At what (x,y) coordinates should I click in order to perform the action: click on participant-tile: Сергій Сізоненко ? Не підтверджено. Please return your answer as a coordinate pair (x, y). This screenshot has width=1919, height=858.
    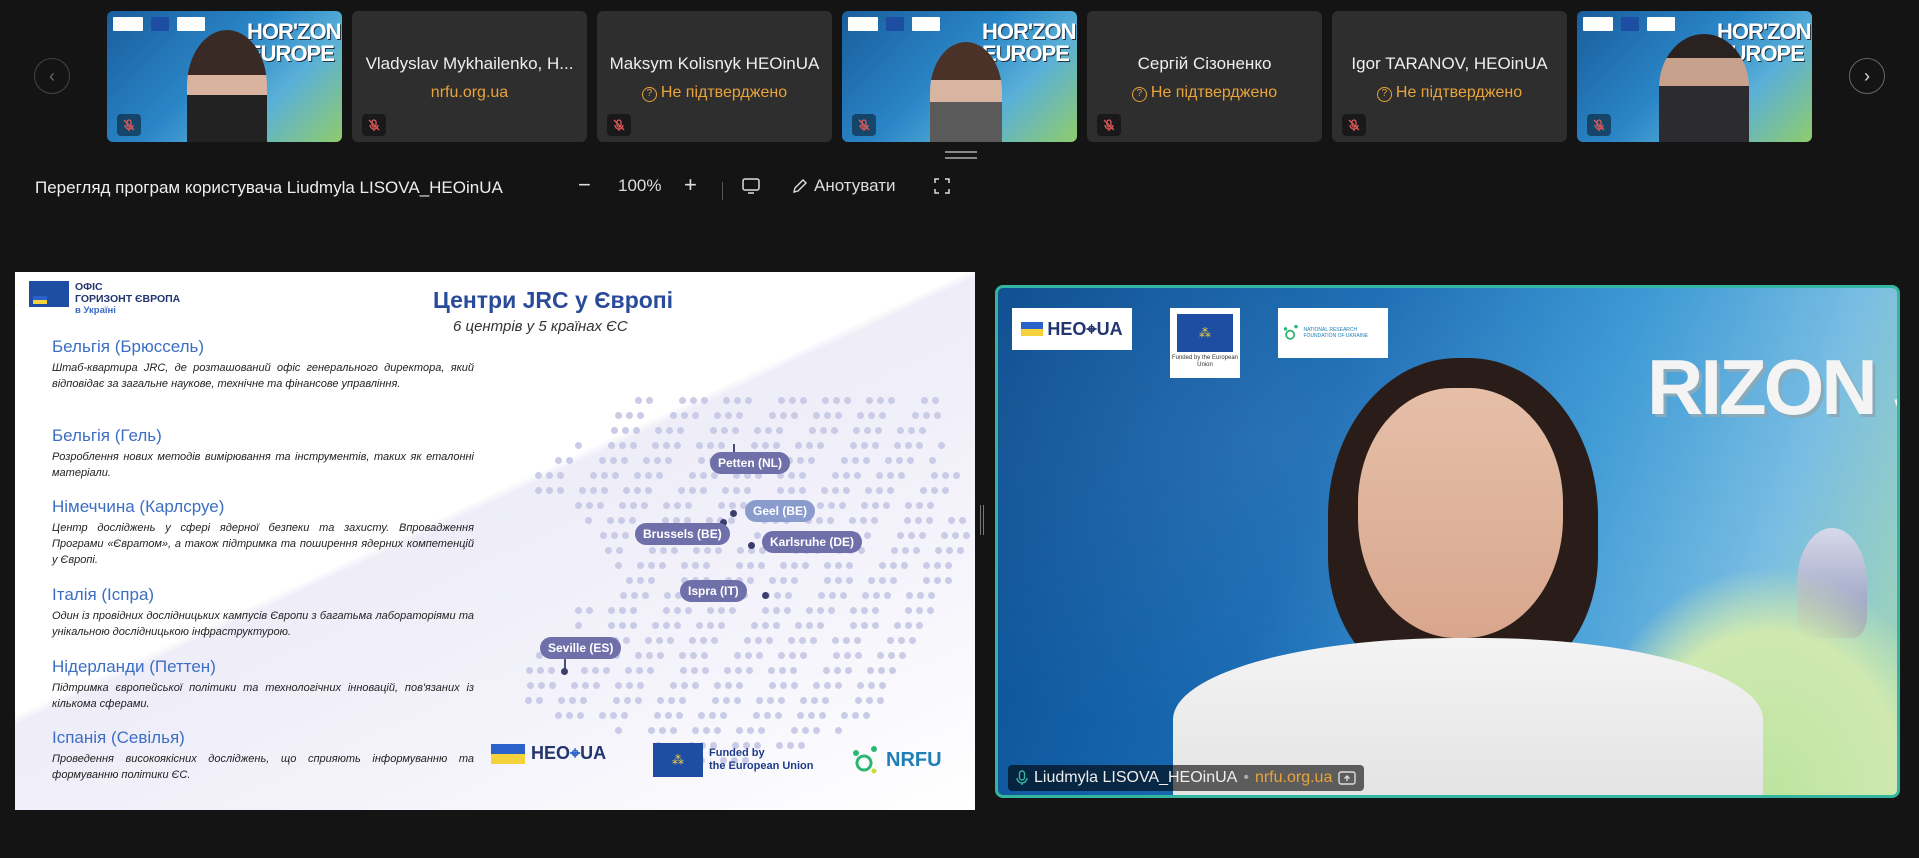
    Looking at the image, I should click on (1204, 76).